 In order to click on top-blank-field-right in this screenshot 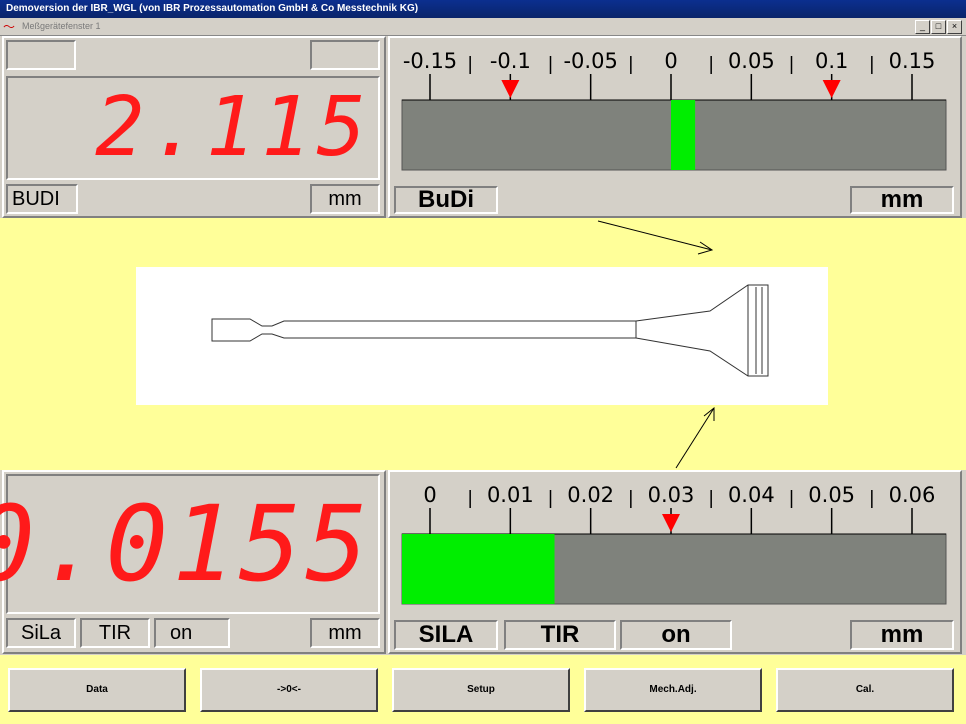, I will do `click(345, 55)`.